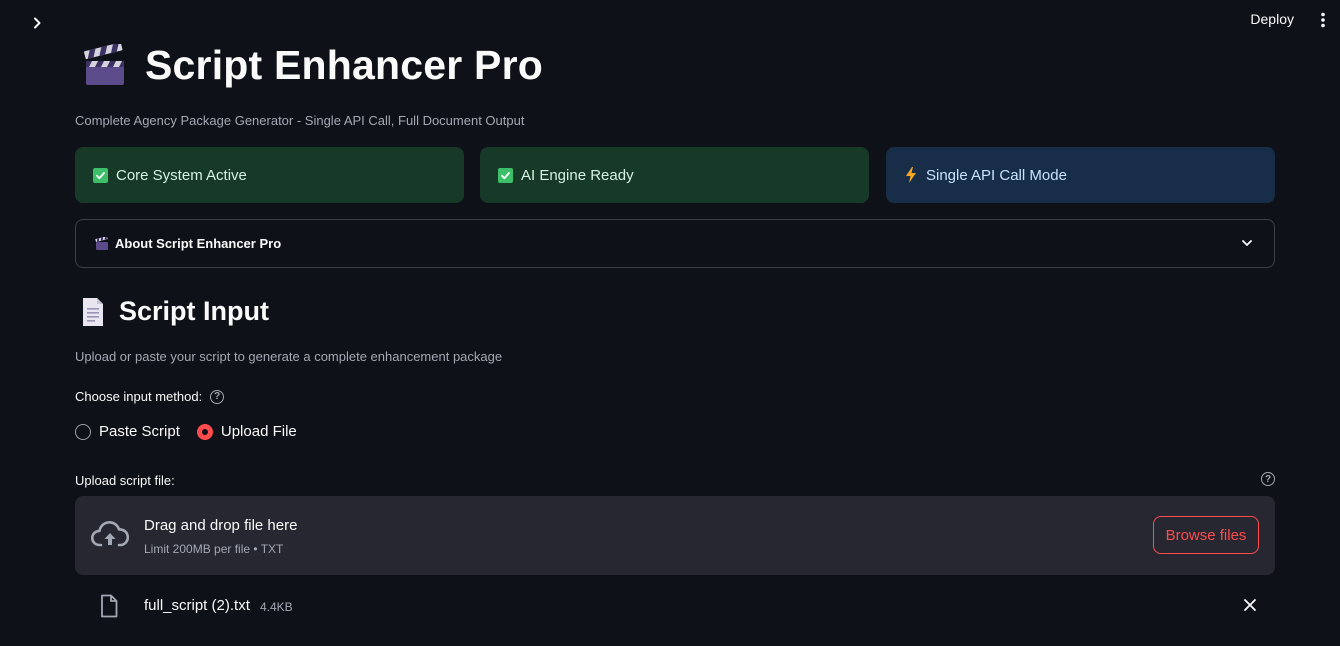  I want to click on main-menu-button, so click(1323, 20).